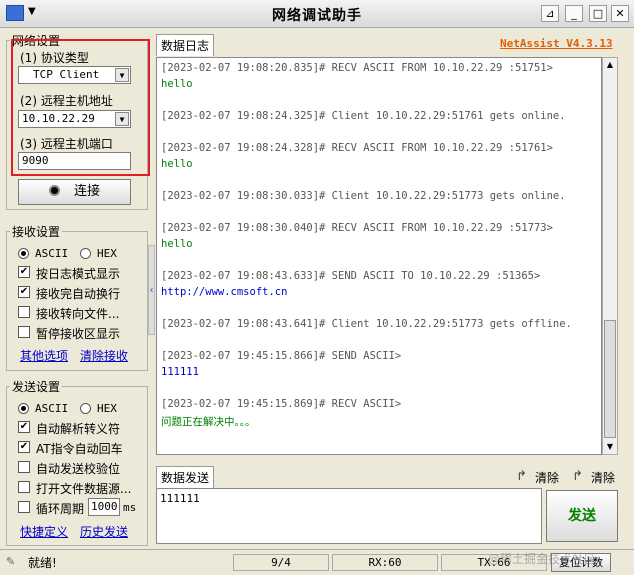 This screenshot has height=575, width=634. I want to click on log-scrollbar: ▲ ▼, so click(610, 256).